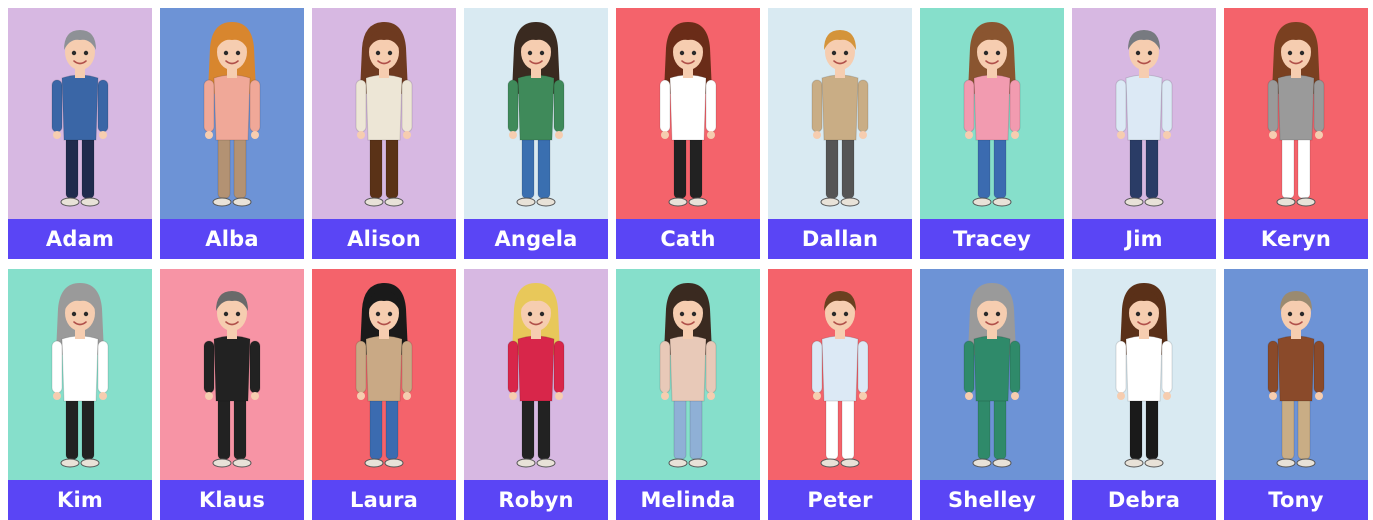  What do you see at coordinates (232, 500) in the screenshot?
I see `character-name: Klaus` at bounding box center [232, 500].